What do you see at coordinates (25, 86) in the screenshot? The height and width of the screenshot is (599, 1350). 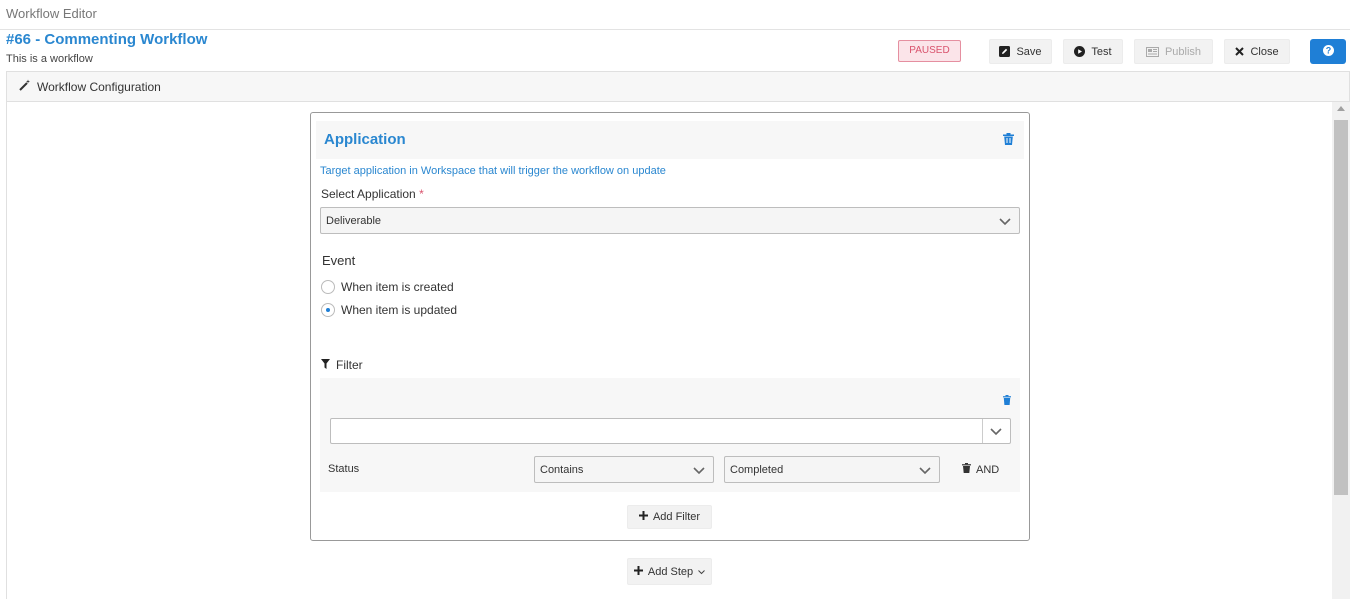 I see `magic-wand-icon` at bounding box center [25, 86].